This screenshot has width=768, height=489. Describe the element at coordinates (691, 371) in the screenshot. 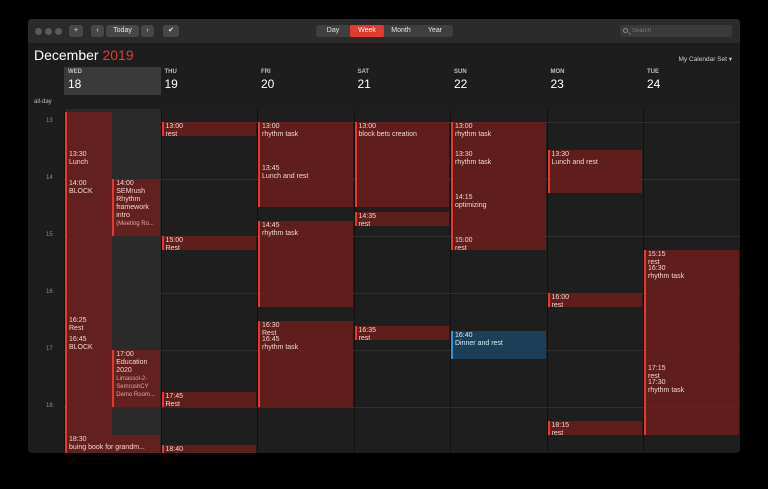

I see `calendar-event: 17:15 rest` at that location.